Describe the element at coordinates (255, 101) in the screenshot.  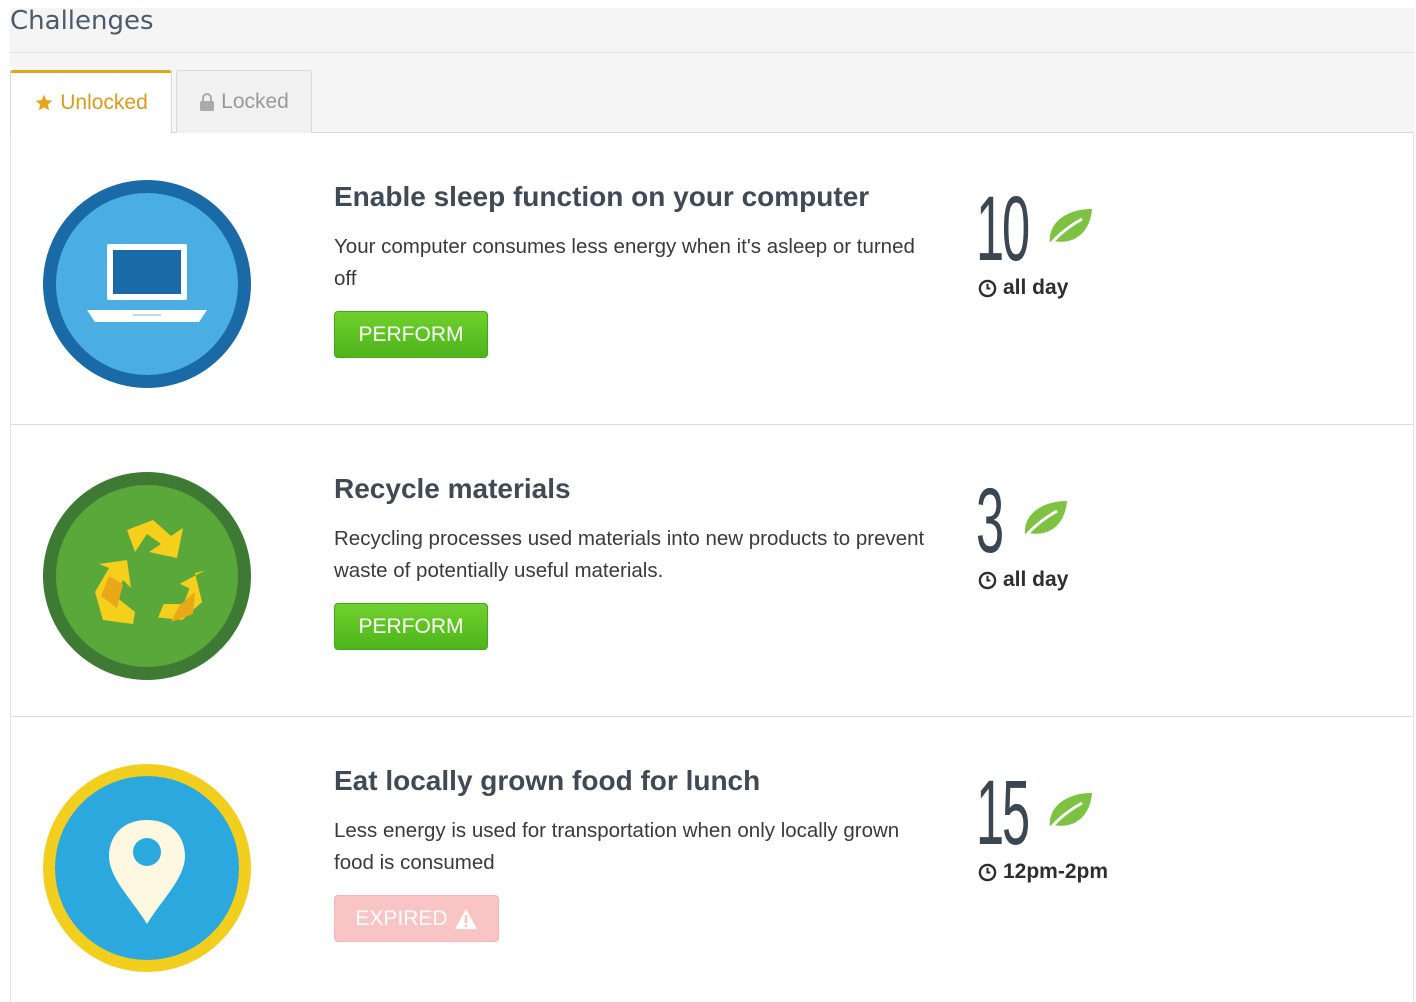
I see `tab-label: Locked` at that location.